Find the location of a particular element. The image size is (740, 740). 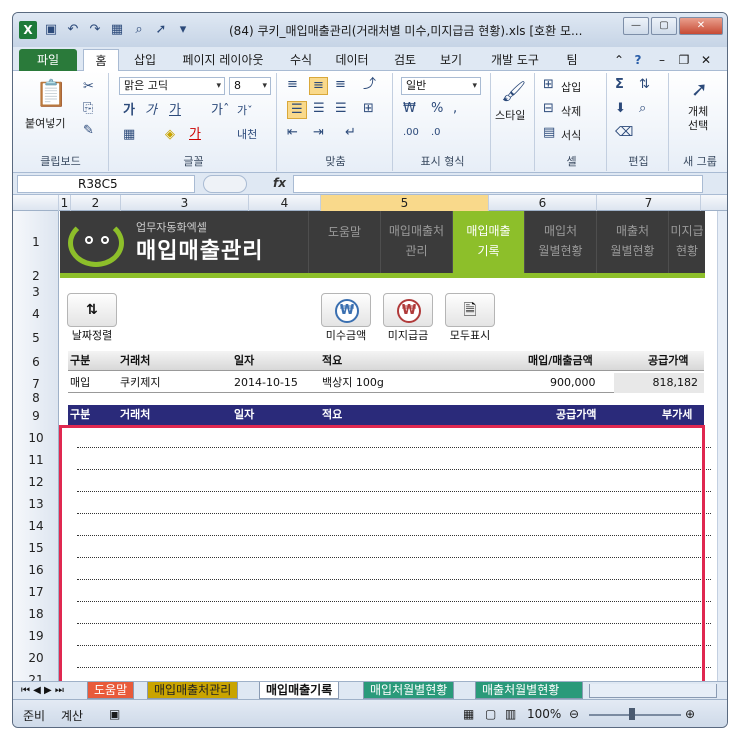

align-left-icon: ☰ is located at coordinates (297, 110).